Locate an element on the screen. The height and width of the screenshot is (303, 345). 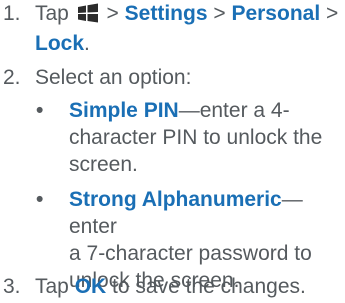
personal-link: Personal is located at coordinates (276, 13).